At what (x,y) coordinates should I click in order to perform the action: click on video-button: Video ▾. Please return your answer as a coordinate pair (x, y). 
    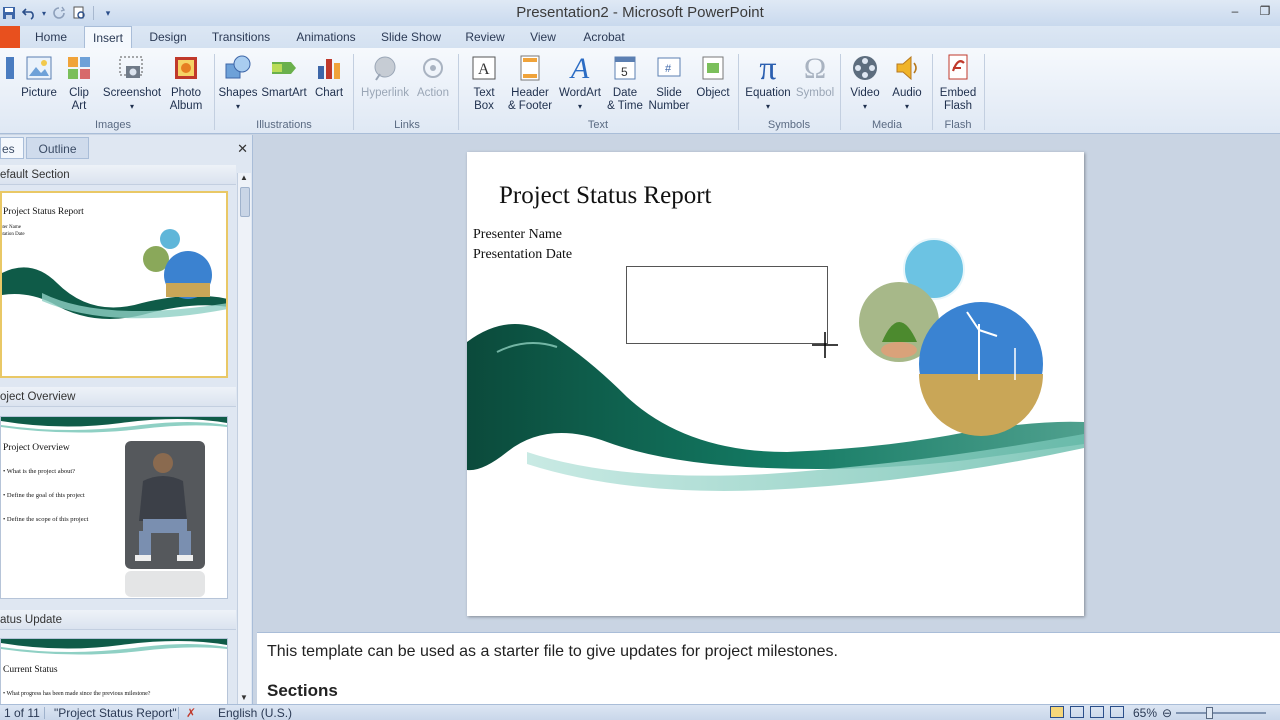
    Looking at the image, I should click on (865, 82).